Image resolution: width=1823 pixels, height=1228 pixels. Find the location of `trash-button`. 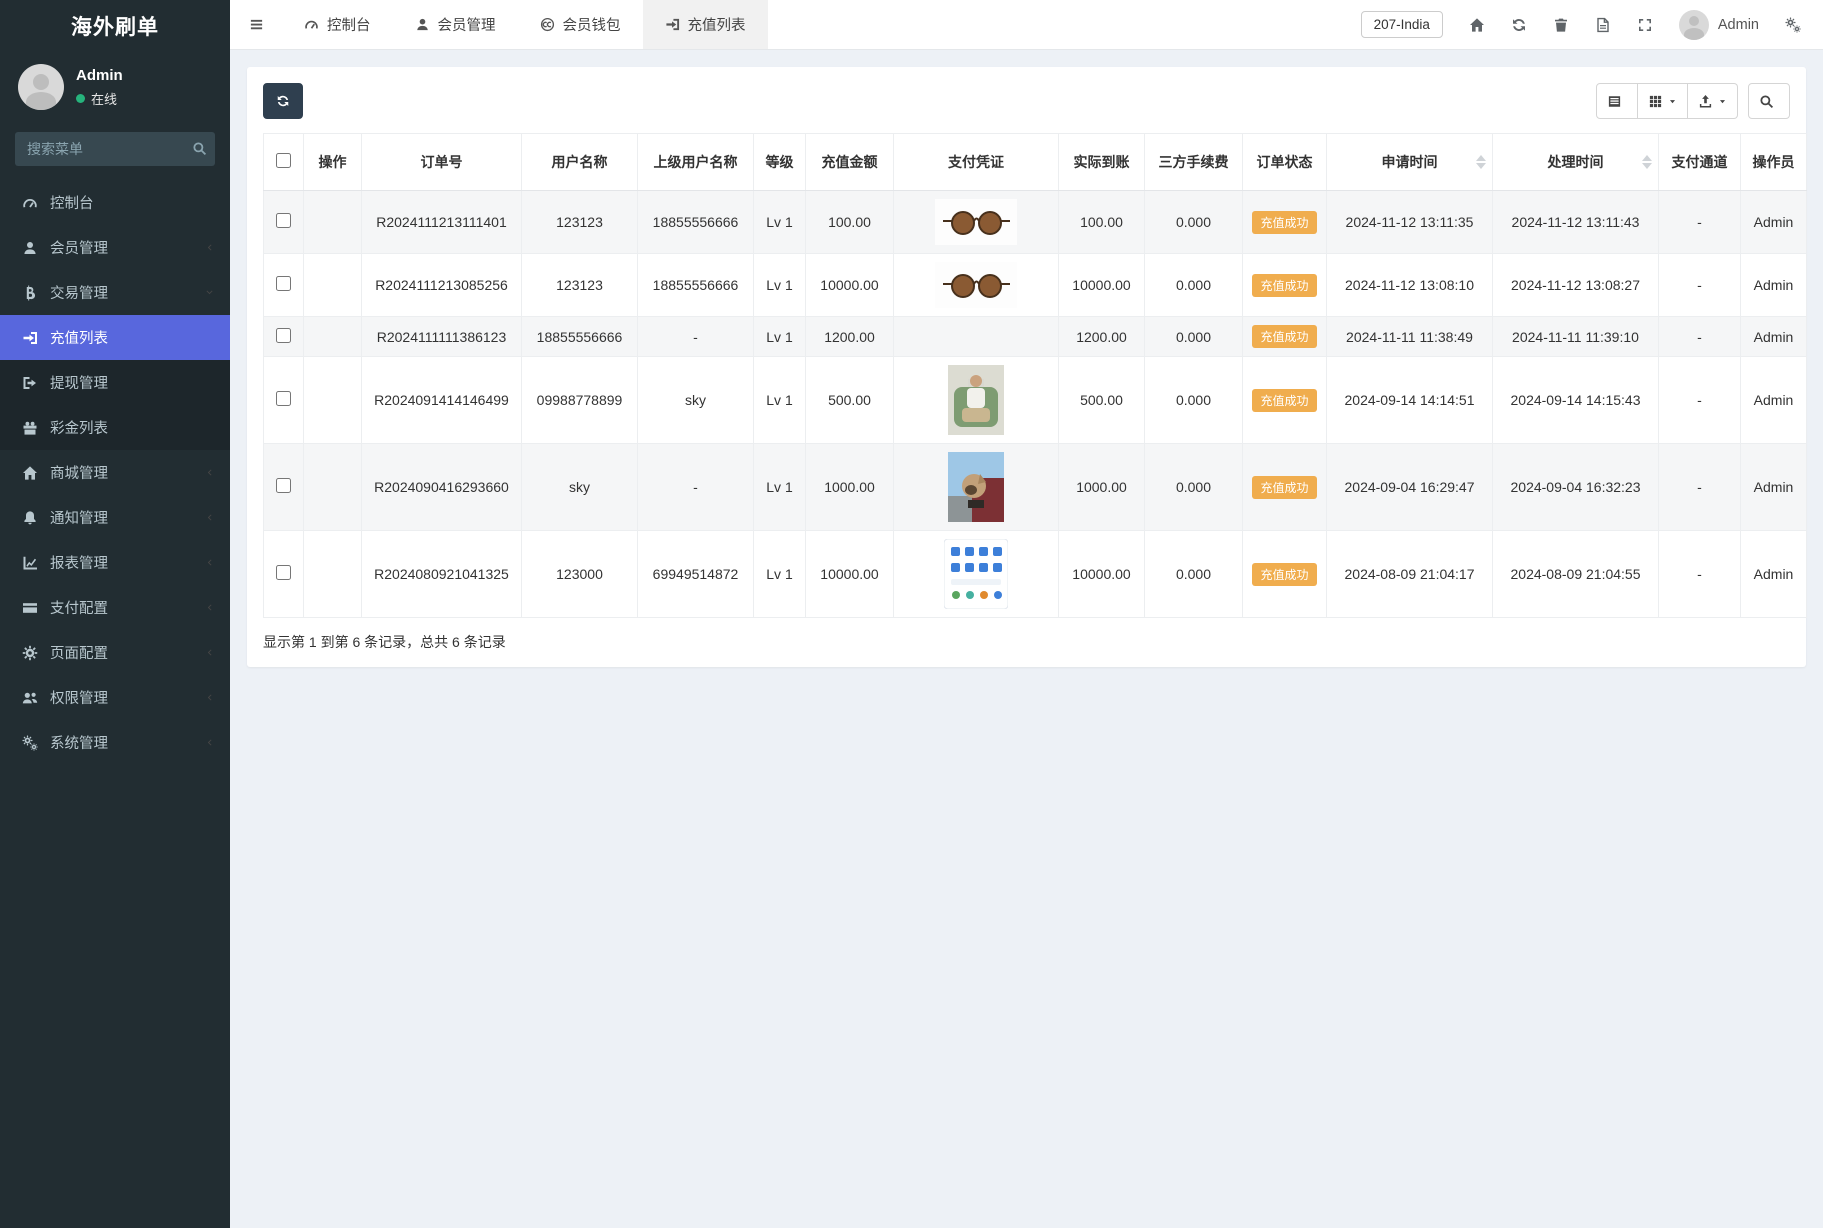

trash-button is located at coordinates (1561, 25).